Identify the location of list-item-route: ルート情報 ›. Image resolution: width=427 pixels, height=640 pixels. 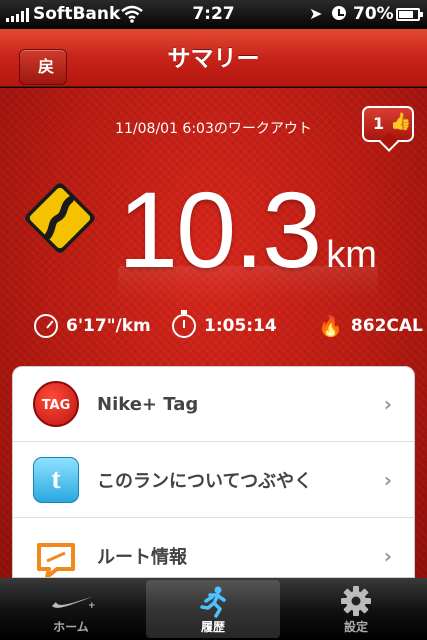
(213, 548).